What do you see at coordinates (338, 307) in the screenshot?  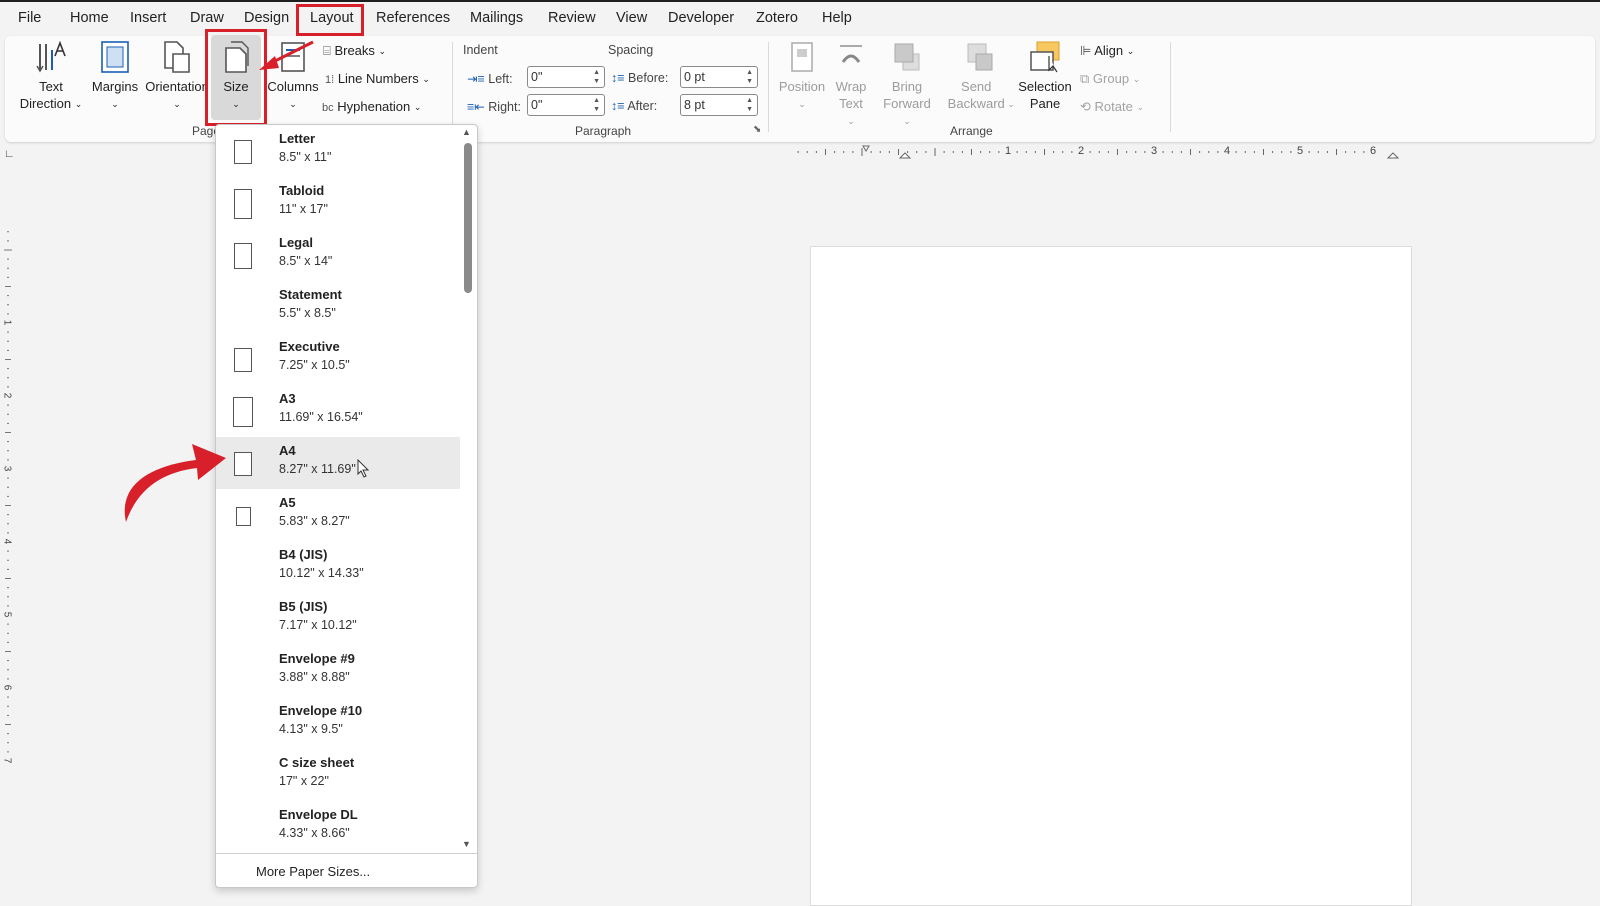 I see `paper-size-item: Statement 5.5" x 8.5"` at bounding box center [338, 307].